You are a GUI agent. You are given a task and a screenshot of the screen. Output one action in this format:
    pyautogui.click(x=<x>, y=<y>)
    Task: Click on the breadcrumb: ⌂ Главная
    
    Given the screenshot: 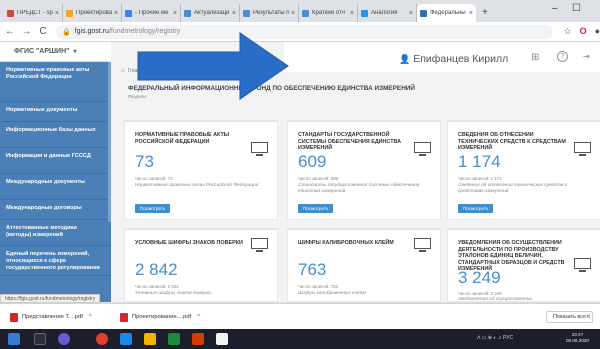 What is the action you would take?
    pyautogui.click(x=134, y=71)
    